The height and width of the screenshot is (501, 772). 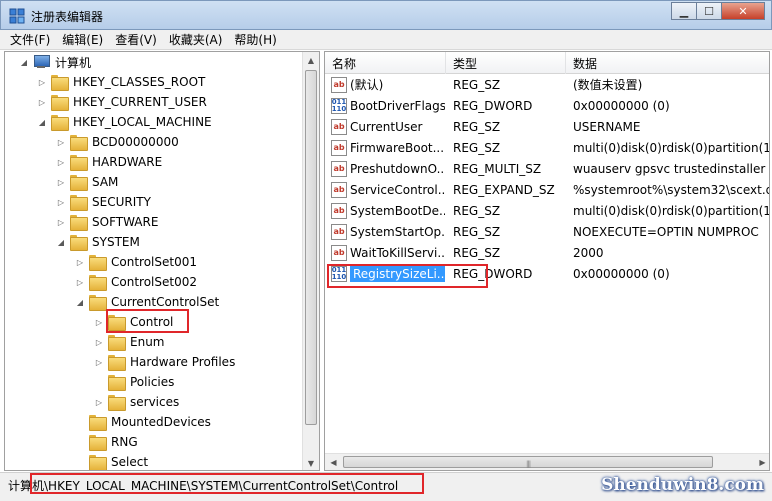 What do you see at coordinates (147, 342) in the screenshot?
I see `tree-label: Enum` at bounding box center [147, 342].